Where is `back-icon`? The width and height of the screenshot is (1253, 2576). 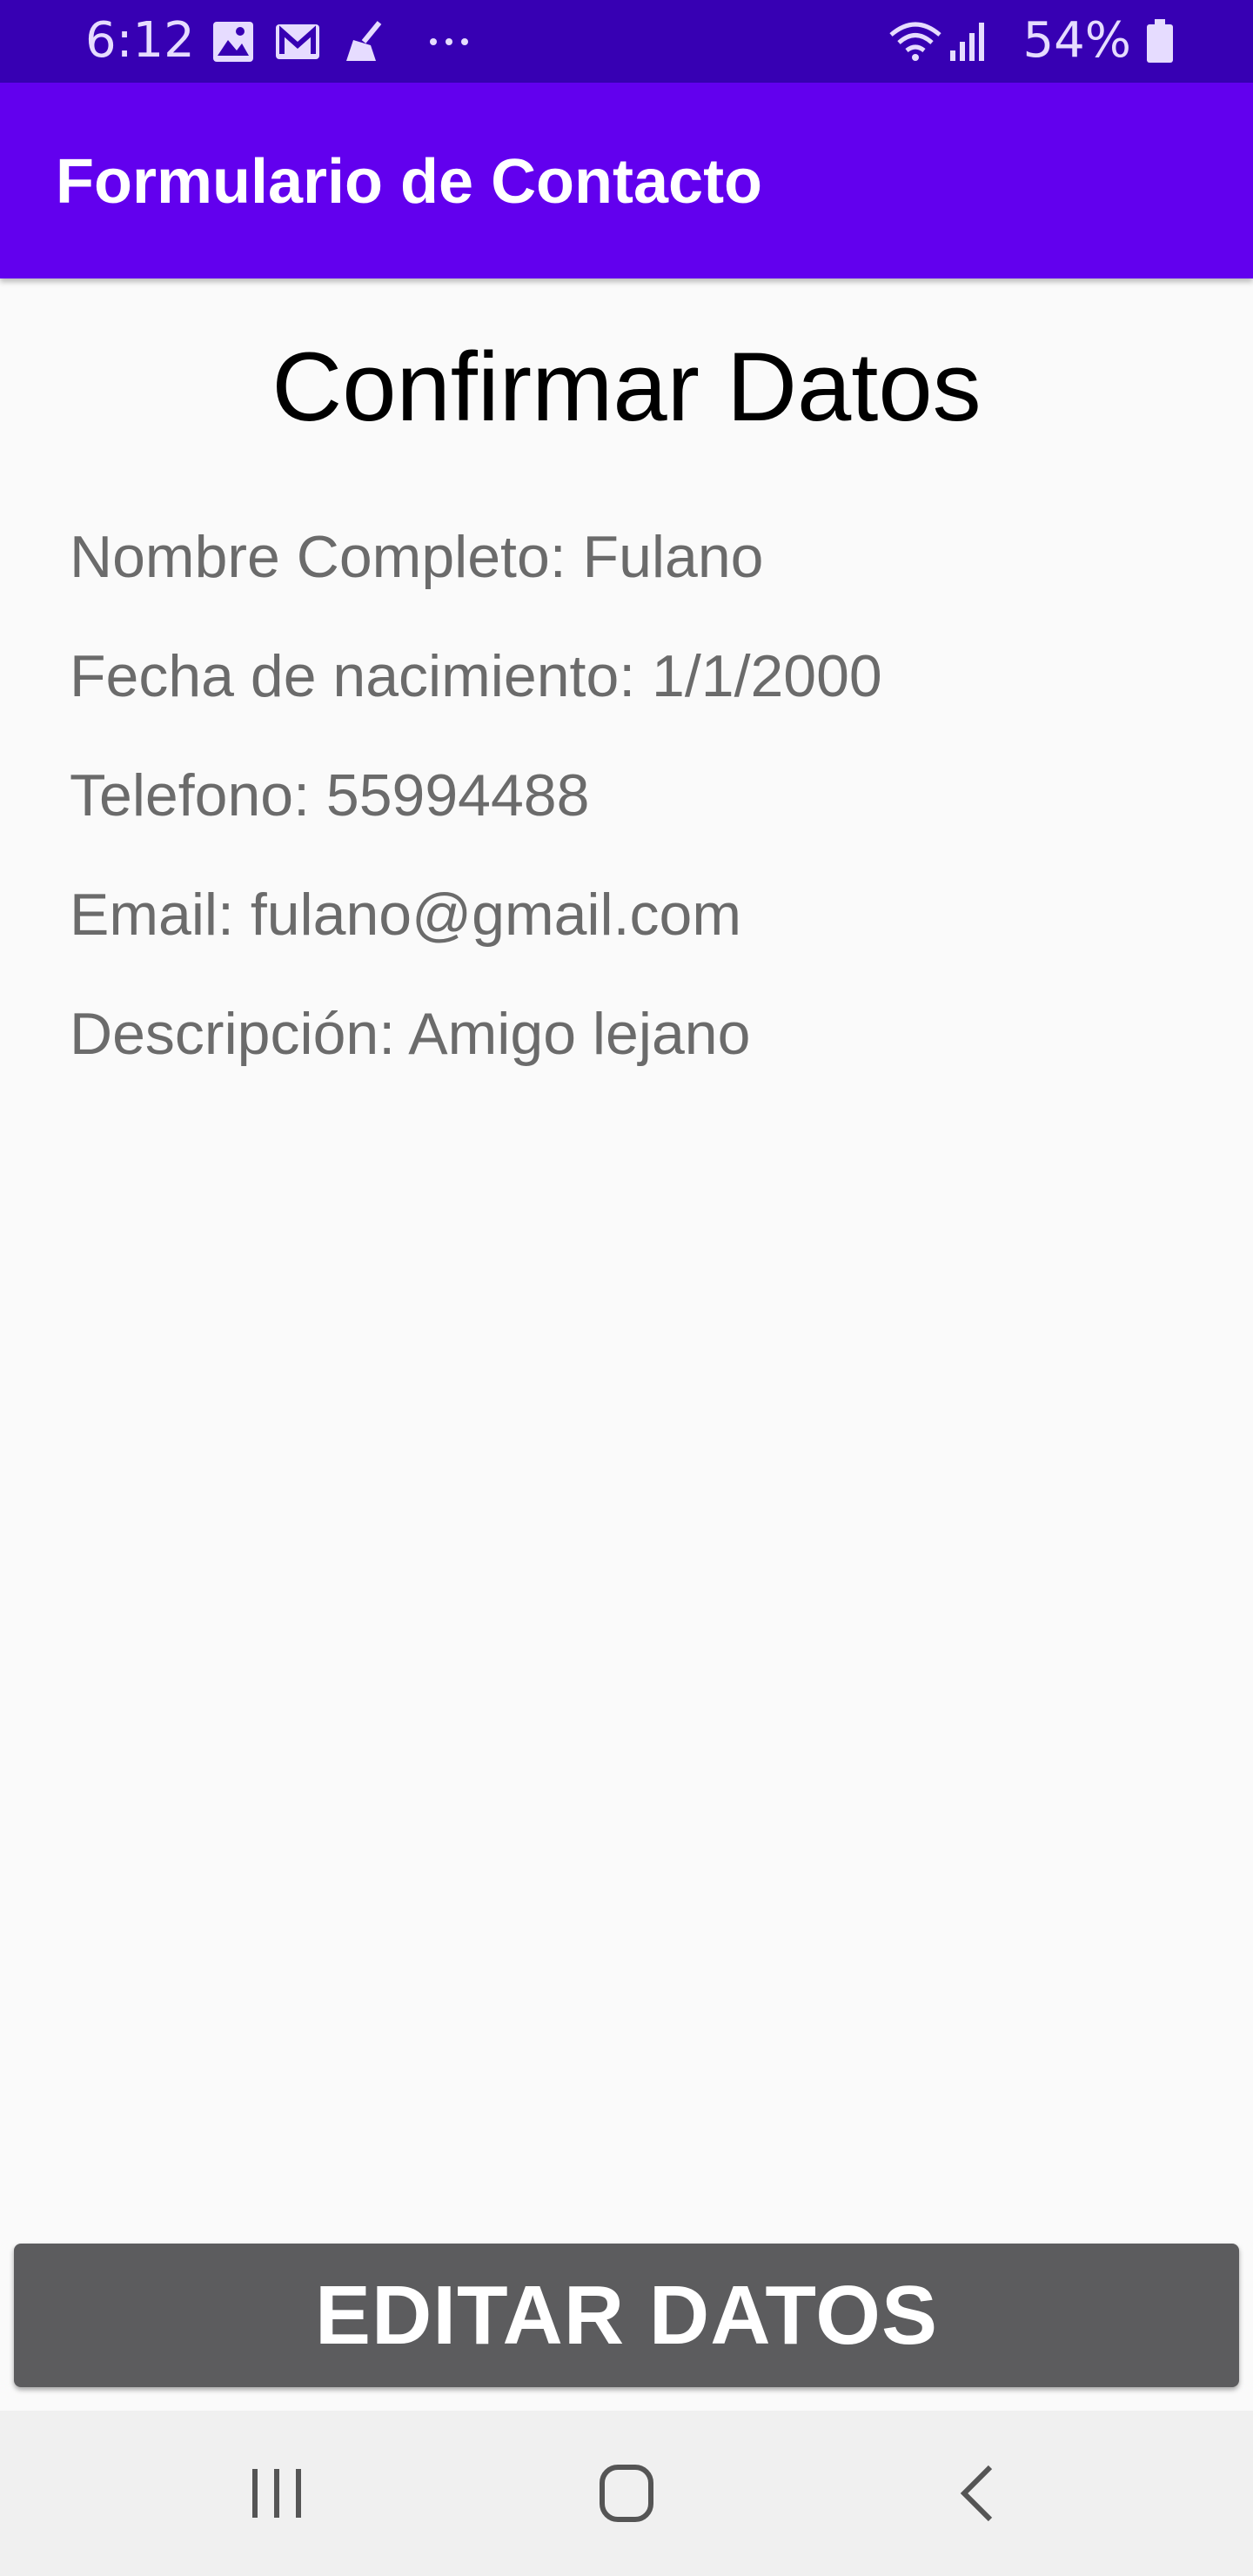 back-icon is located at coordinates (977, 2493).